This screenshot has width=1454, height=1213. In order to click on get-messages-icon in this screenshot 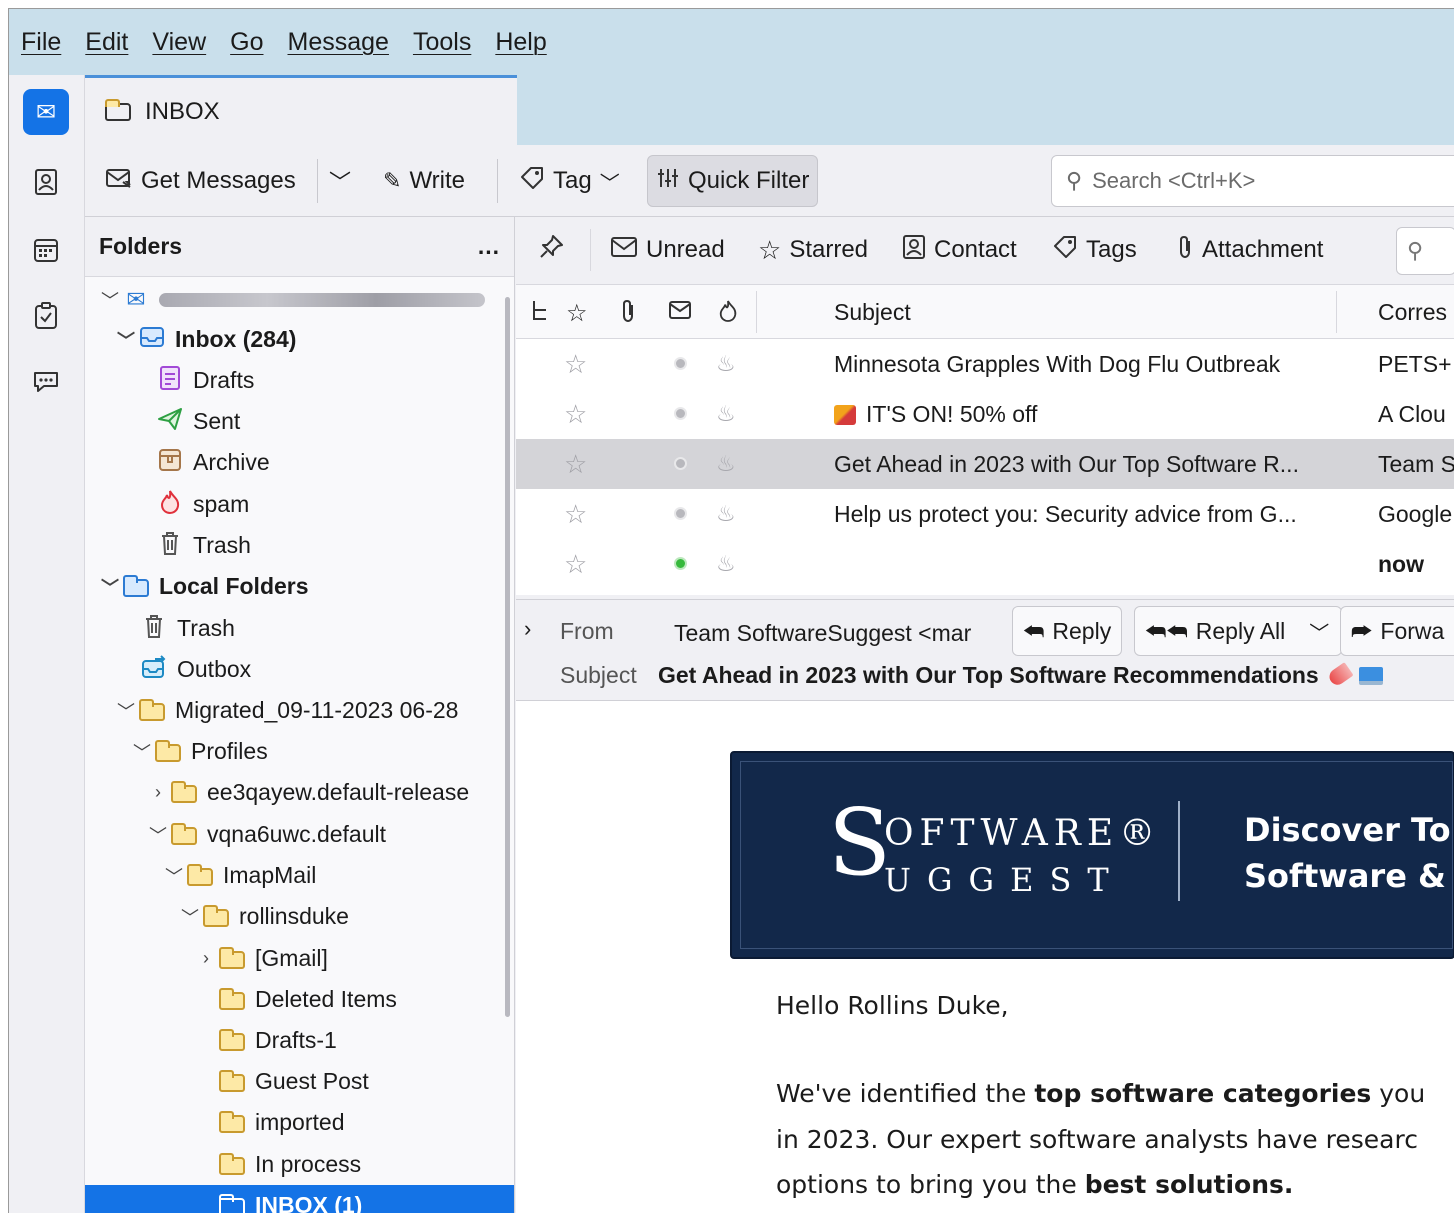, I will do `click(119, 181)`.